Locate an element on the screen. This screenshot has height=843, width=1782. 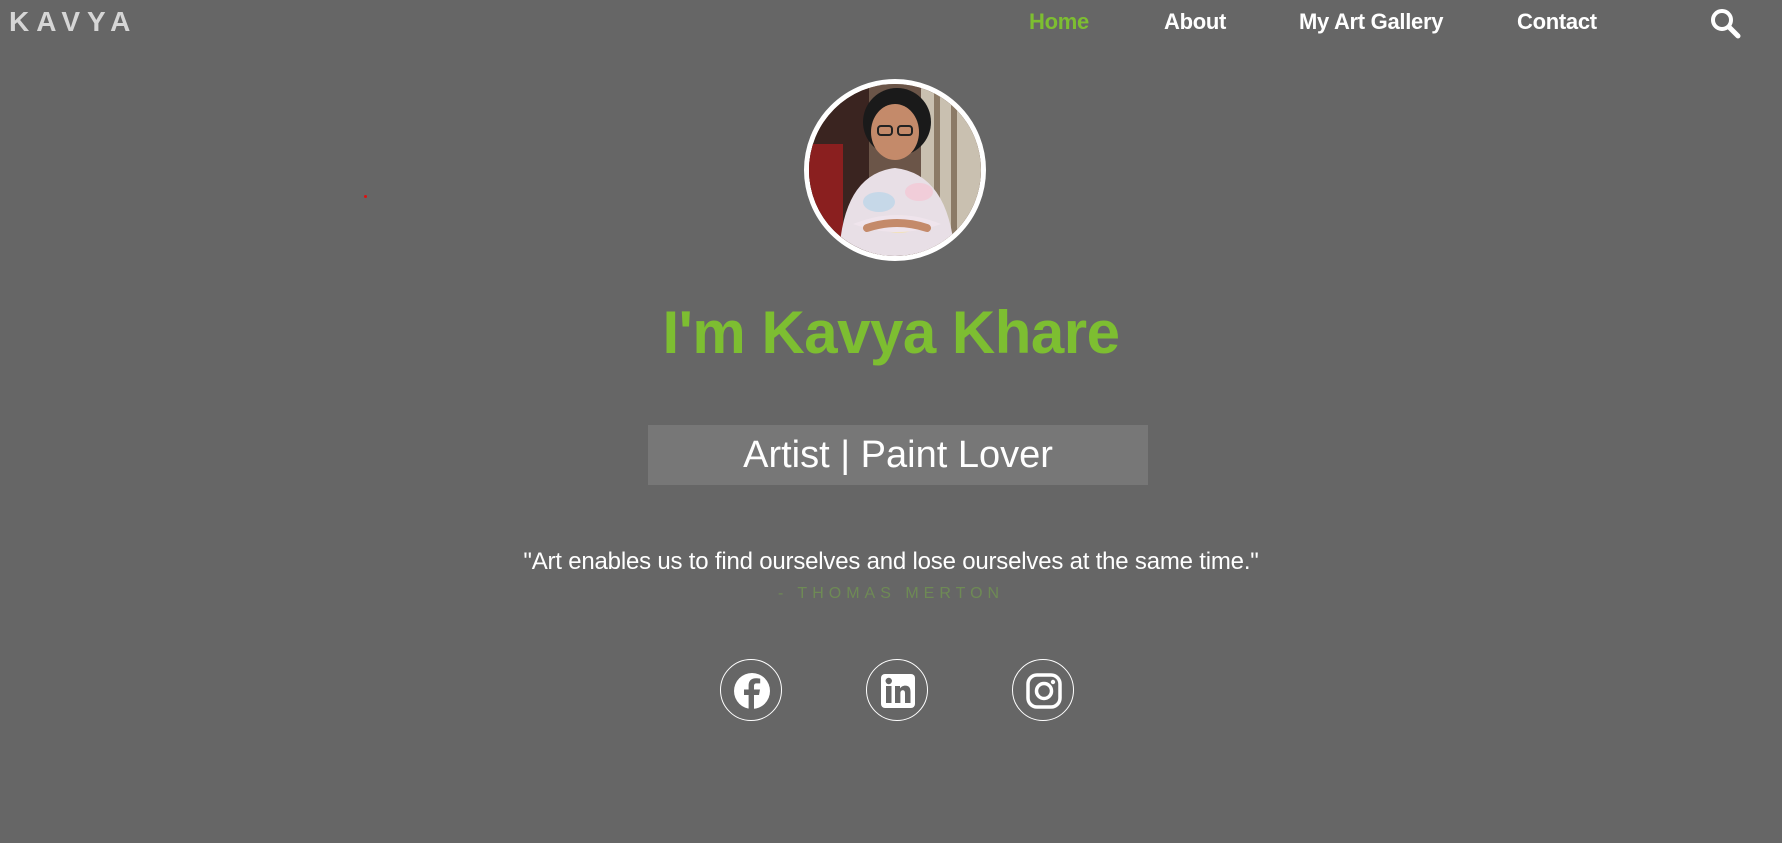
linkedin-icon is located at coordinates (898, 691).